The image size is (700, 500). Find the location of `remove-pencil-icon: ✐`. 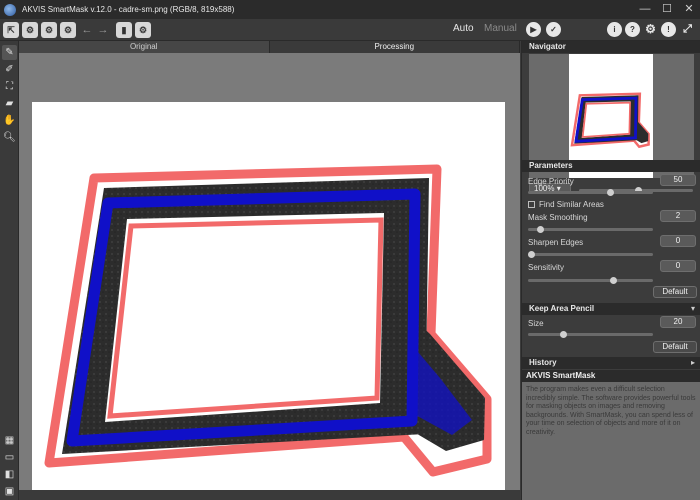

remove-pencil-icon: ✐ is located at coordinates (9, 69).